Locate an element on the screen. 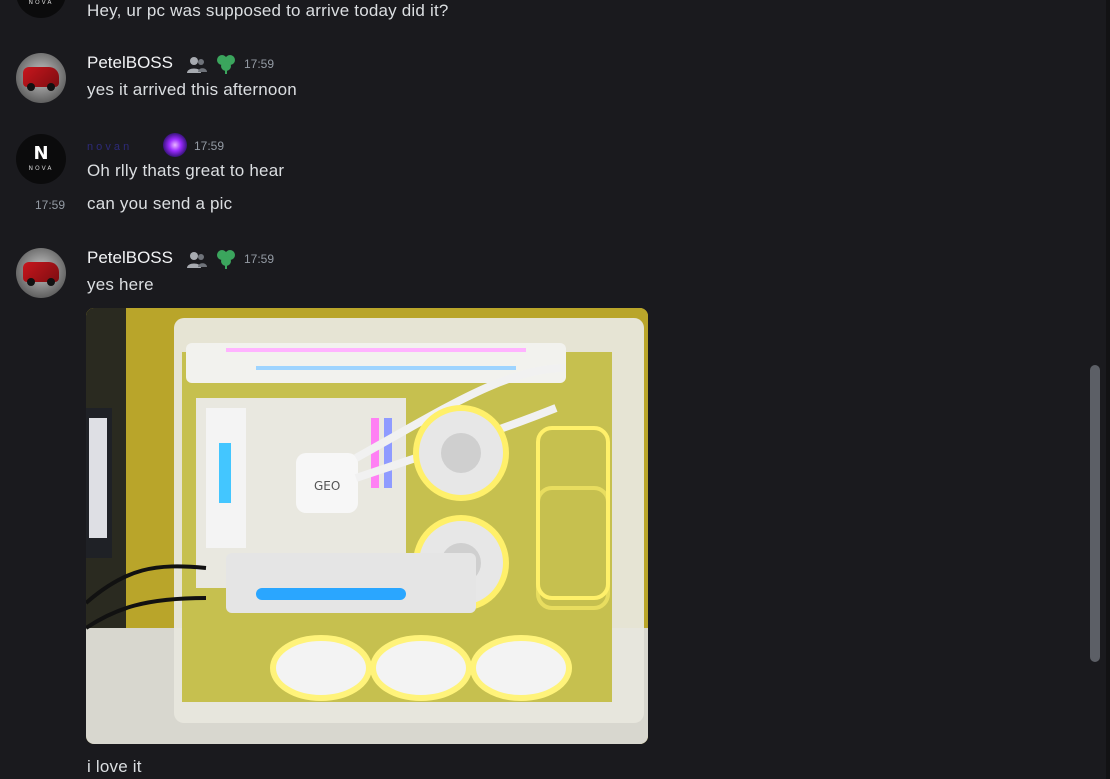  purple-orb-icon is located at coordinates (175, 145).